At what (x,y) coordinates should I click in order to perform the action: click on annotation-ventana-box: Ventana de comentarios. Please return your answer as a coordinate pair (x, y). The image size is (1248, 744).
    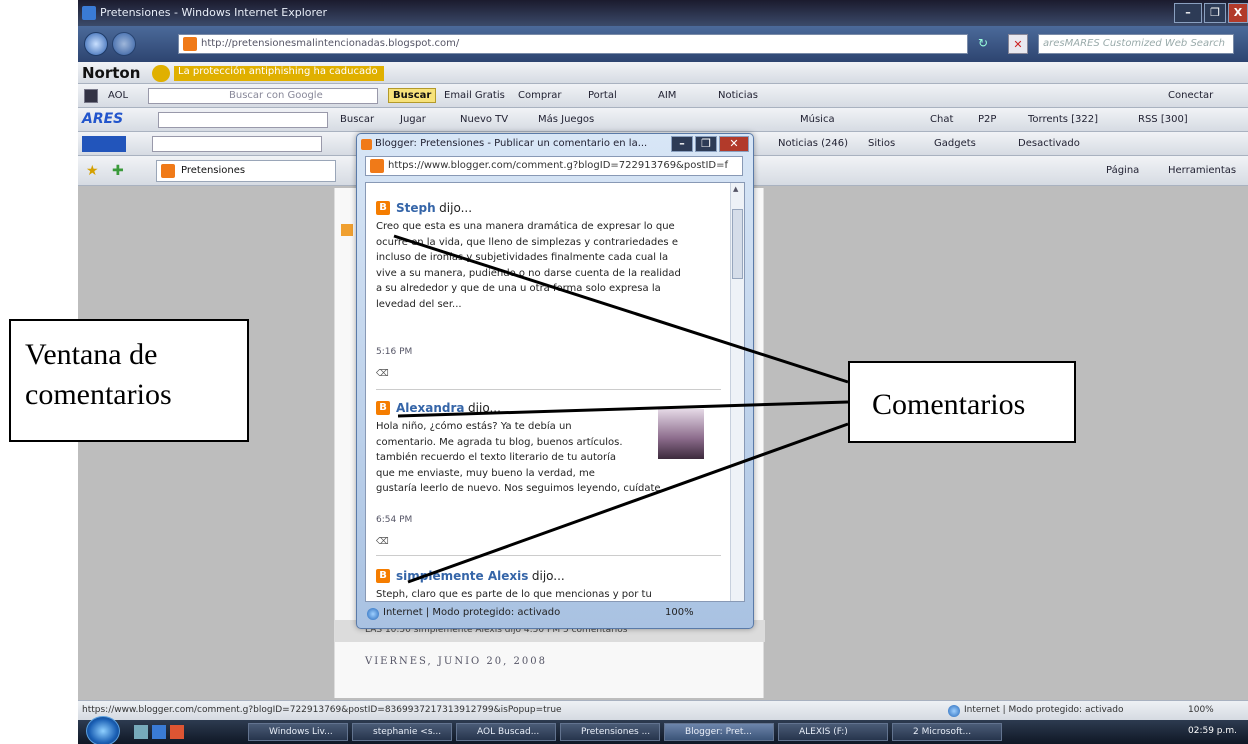
    Looking at the image, I should click on (129, 380).